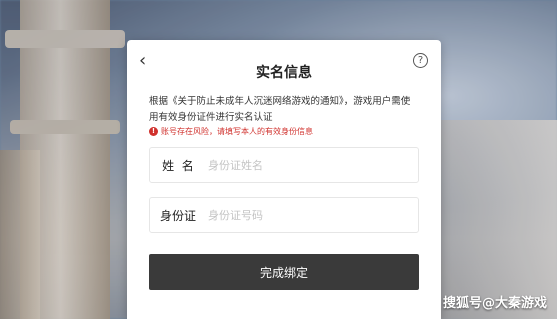  I want to click on exclamation-circle-icon: !, so click(153, 131).